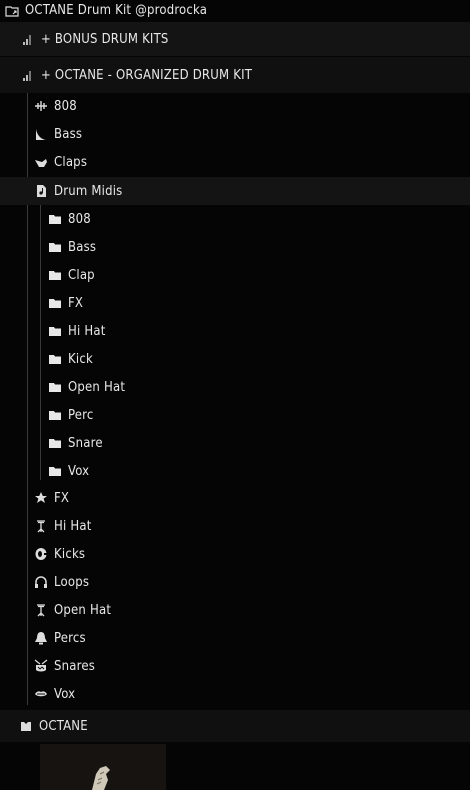 The image size is (470, 790). I want to click on group-octane-organized-drum-kit: + OCTANE - ORGANIZED DRUM KIT, so click(235, 75).